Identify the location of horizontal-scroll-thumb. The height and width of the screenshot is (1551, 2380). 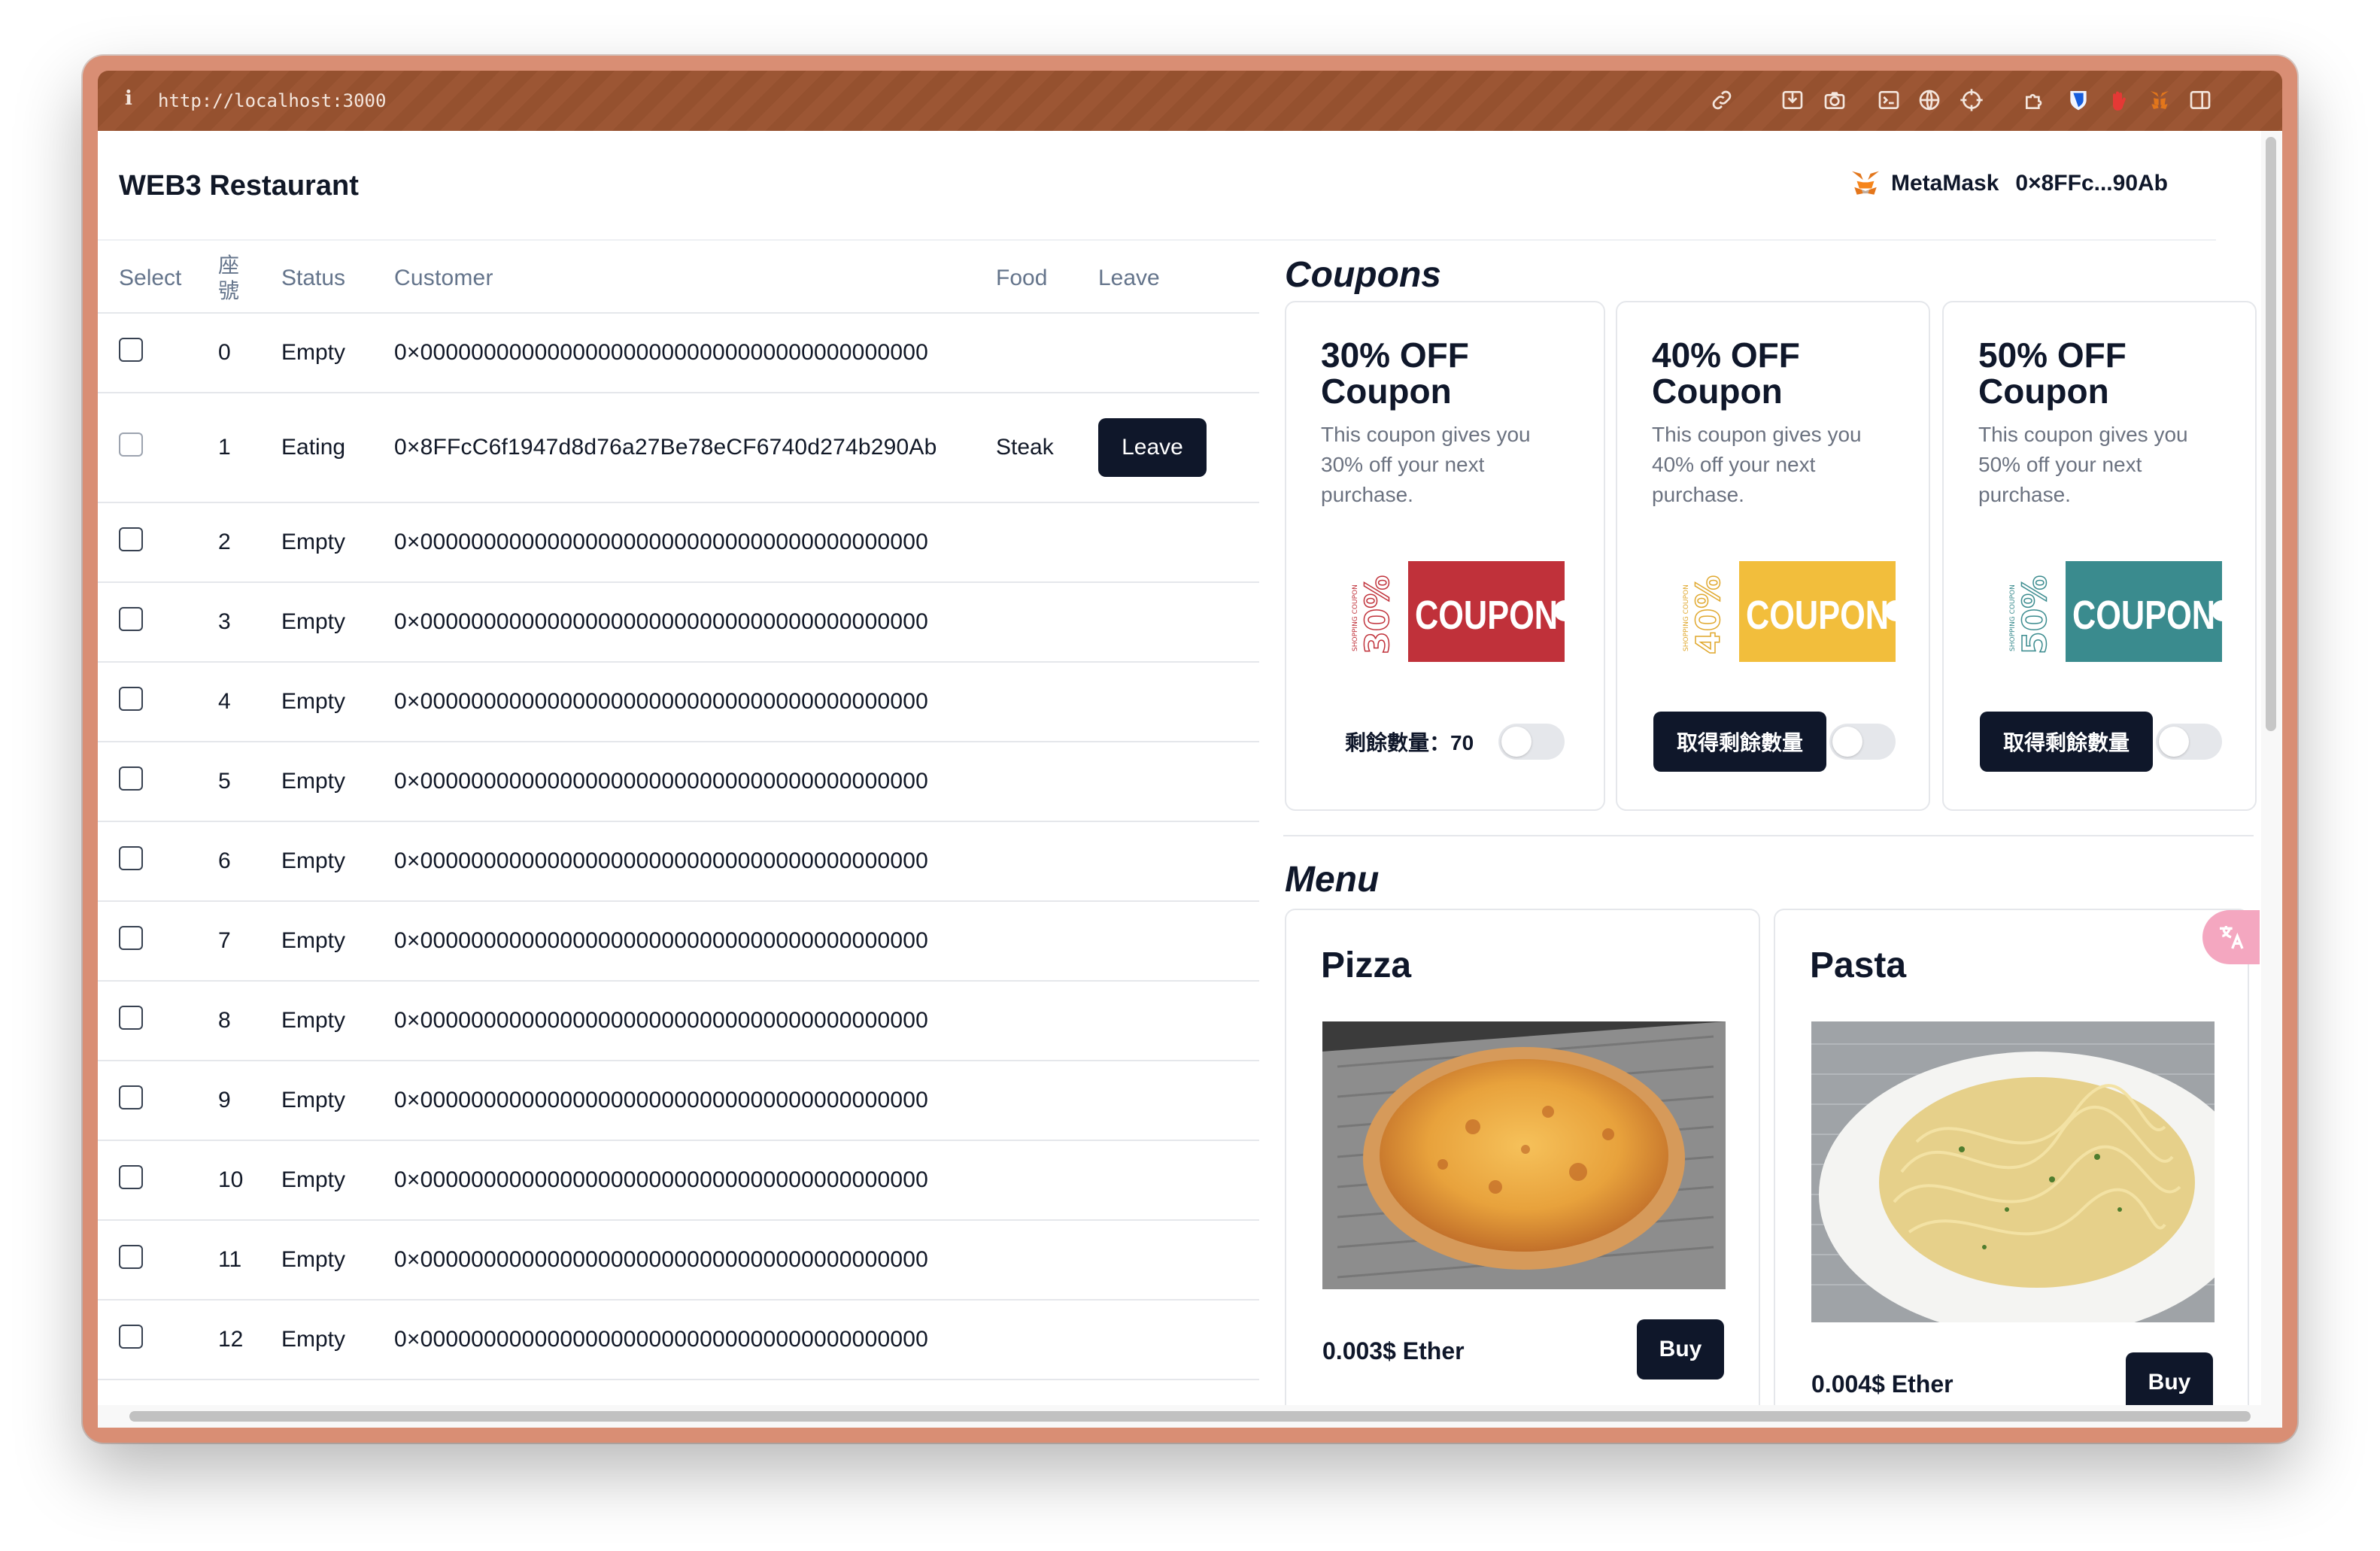
(1190, 1416).